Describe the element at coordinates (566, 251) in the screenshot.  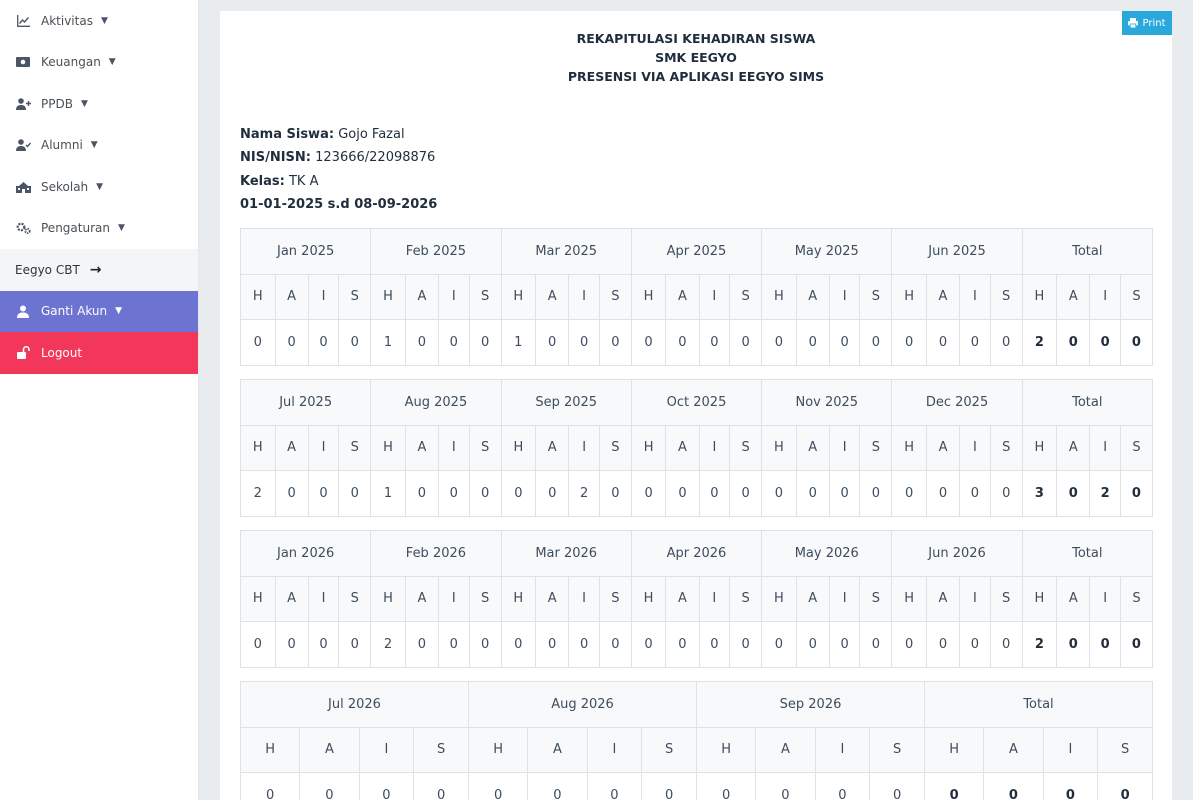
I see `month-header: Mar 2025` at that location.